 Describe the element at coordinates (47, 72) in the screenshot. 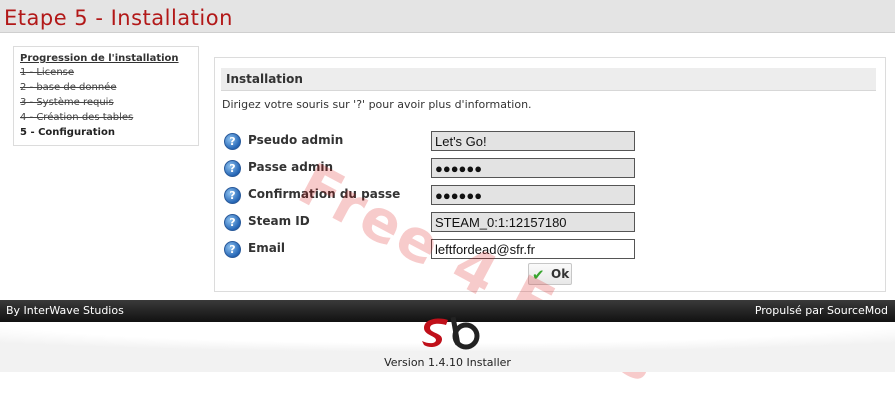

I see `progress-step-license: 1 - License` at that location.